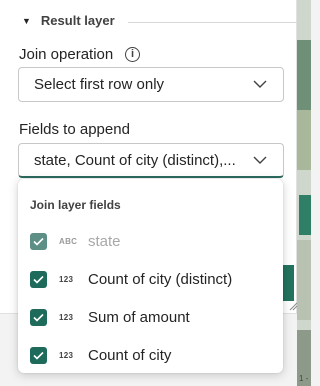  Describe the element at coordinates (304, 378) in the screenshot. I see `map-corner-text: 1 -` at that location.